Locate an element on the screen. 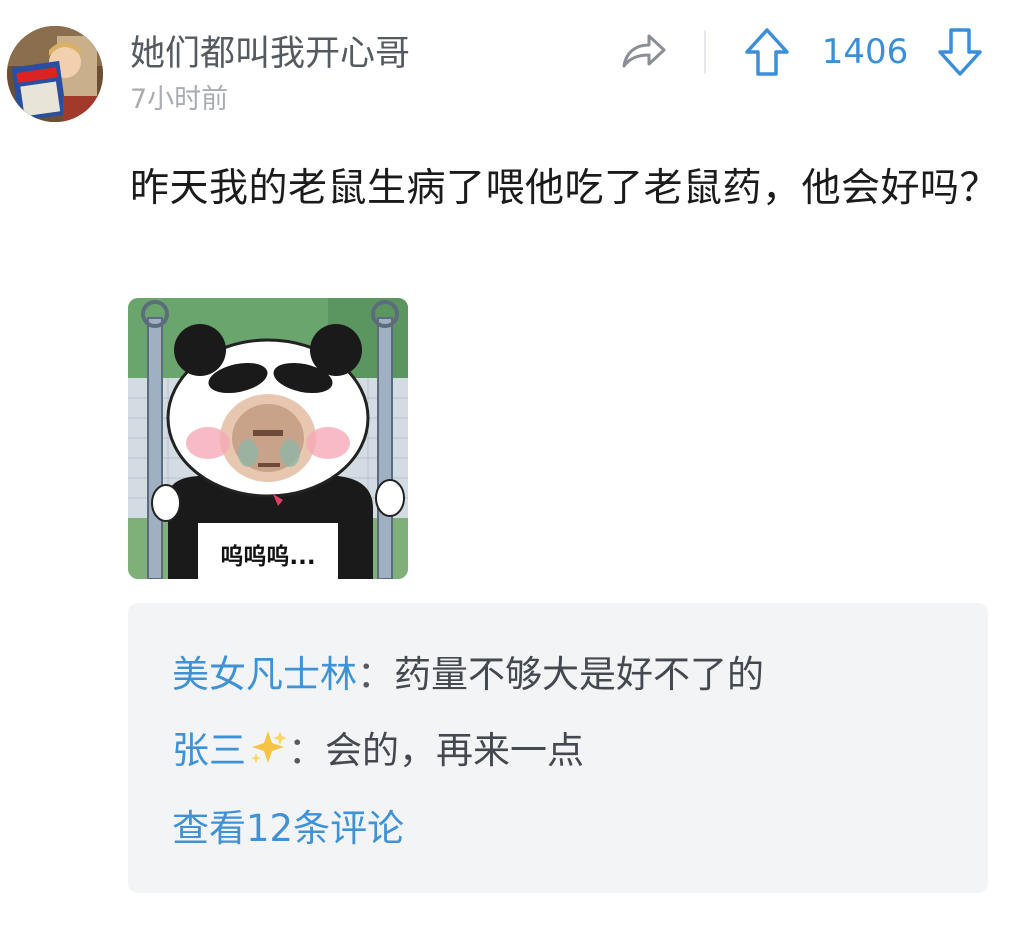 The height and width of the screenshot is (932, 1036). comment-text: 药量不够大是好不了的 is located at coordinates (579, 674).